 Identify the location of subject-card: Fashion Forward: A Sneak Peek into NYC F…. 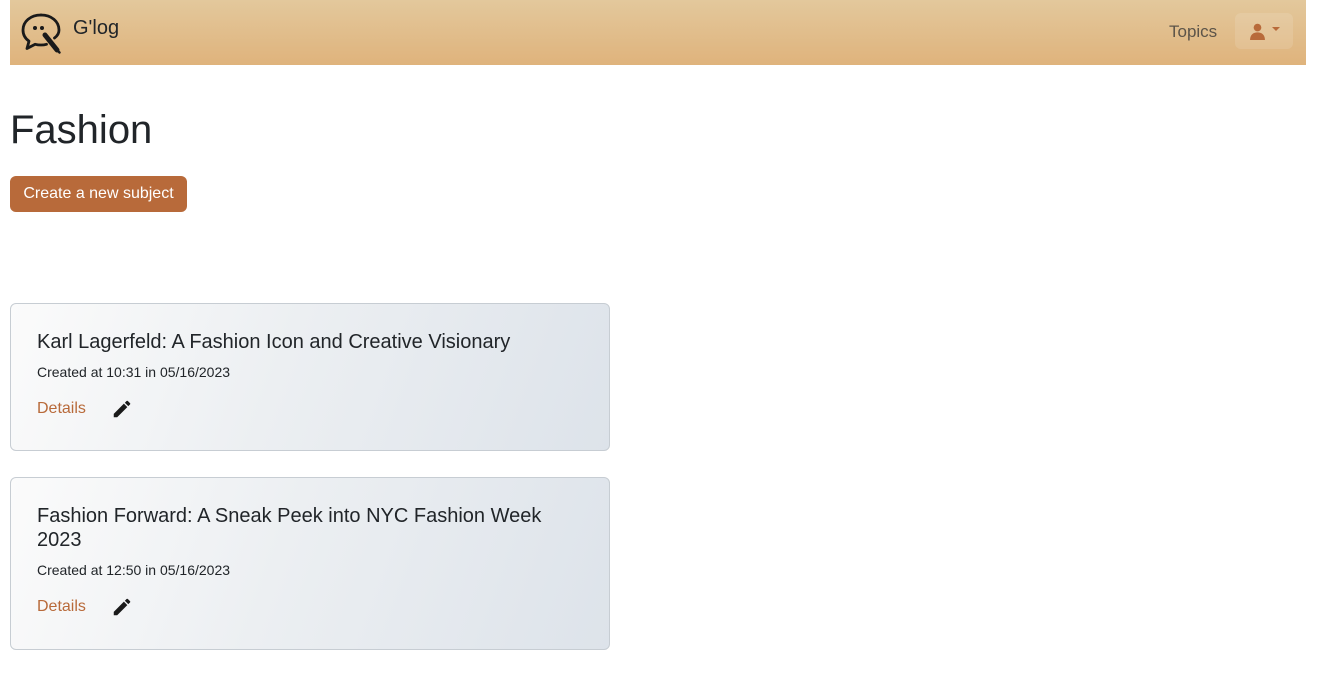
(310, 563).